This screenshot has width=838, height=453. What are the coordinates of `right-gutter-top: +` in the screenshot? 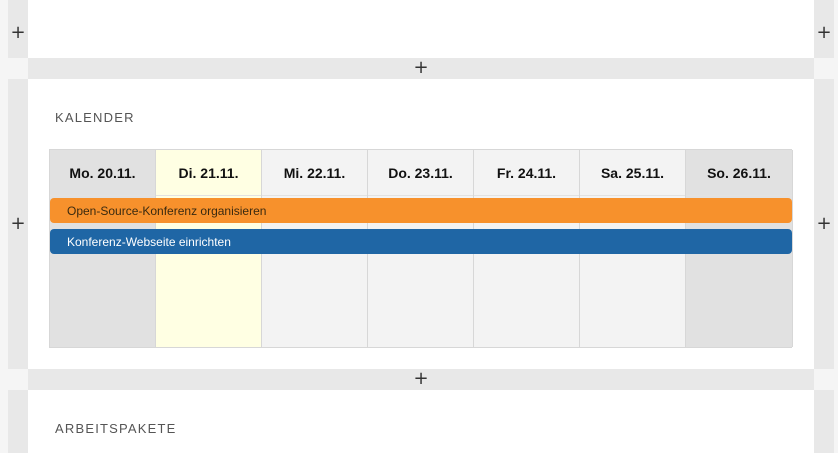 It's located at (824, 29).